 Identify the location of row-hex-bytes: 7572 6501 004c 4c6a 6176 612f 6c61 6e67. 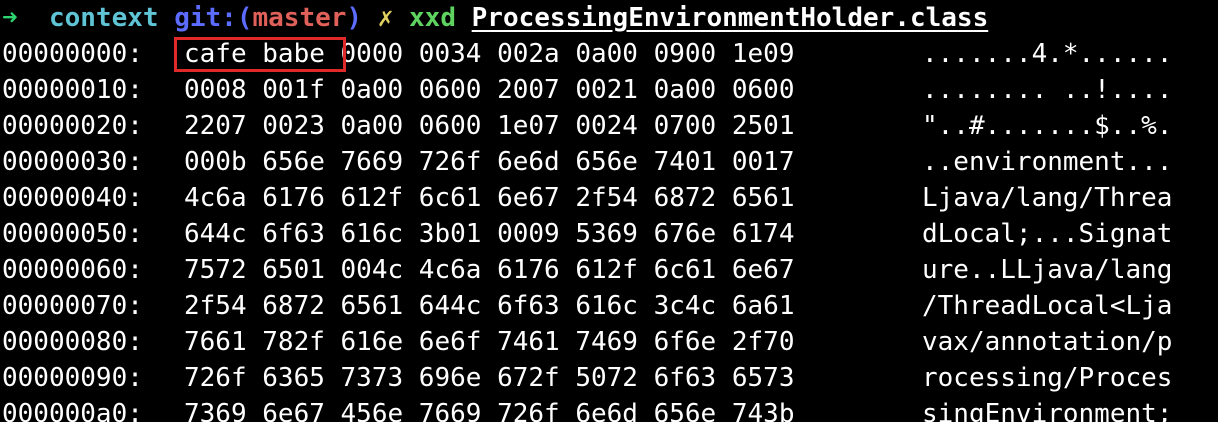
(489, 270).